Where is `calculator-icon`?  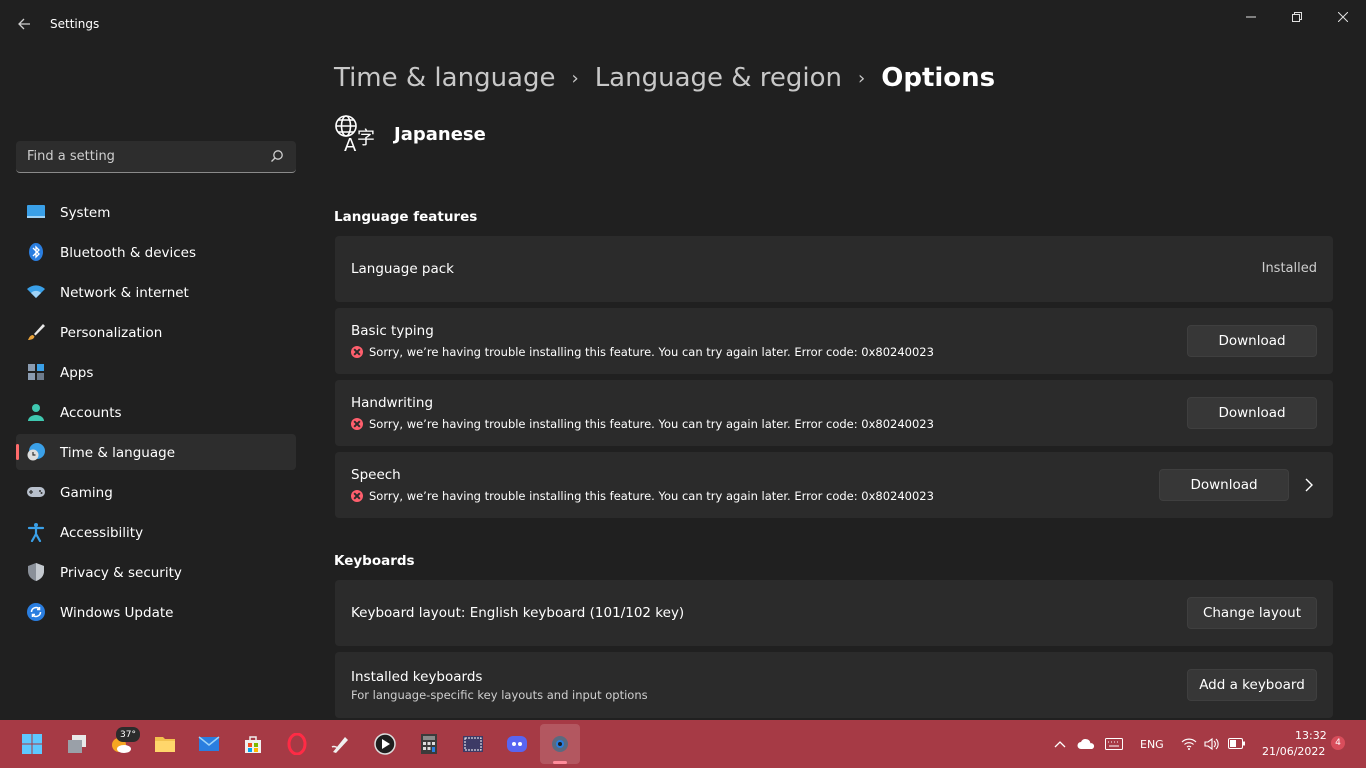 calculator-icon is located at coordinates (429, 744).